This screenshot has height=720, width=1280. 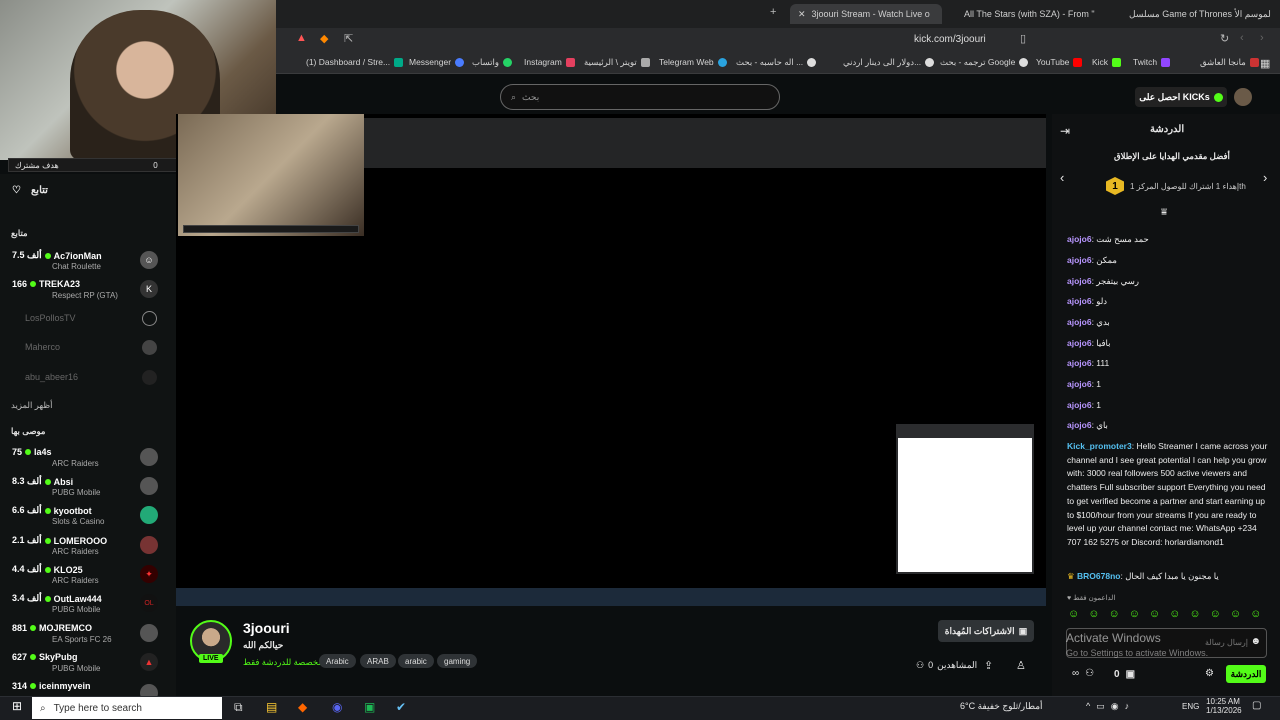 I want to click on notification-icon: ▢, so click(x=1256, y=705).